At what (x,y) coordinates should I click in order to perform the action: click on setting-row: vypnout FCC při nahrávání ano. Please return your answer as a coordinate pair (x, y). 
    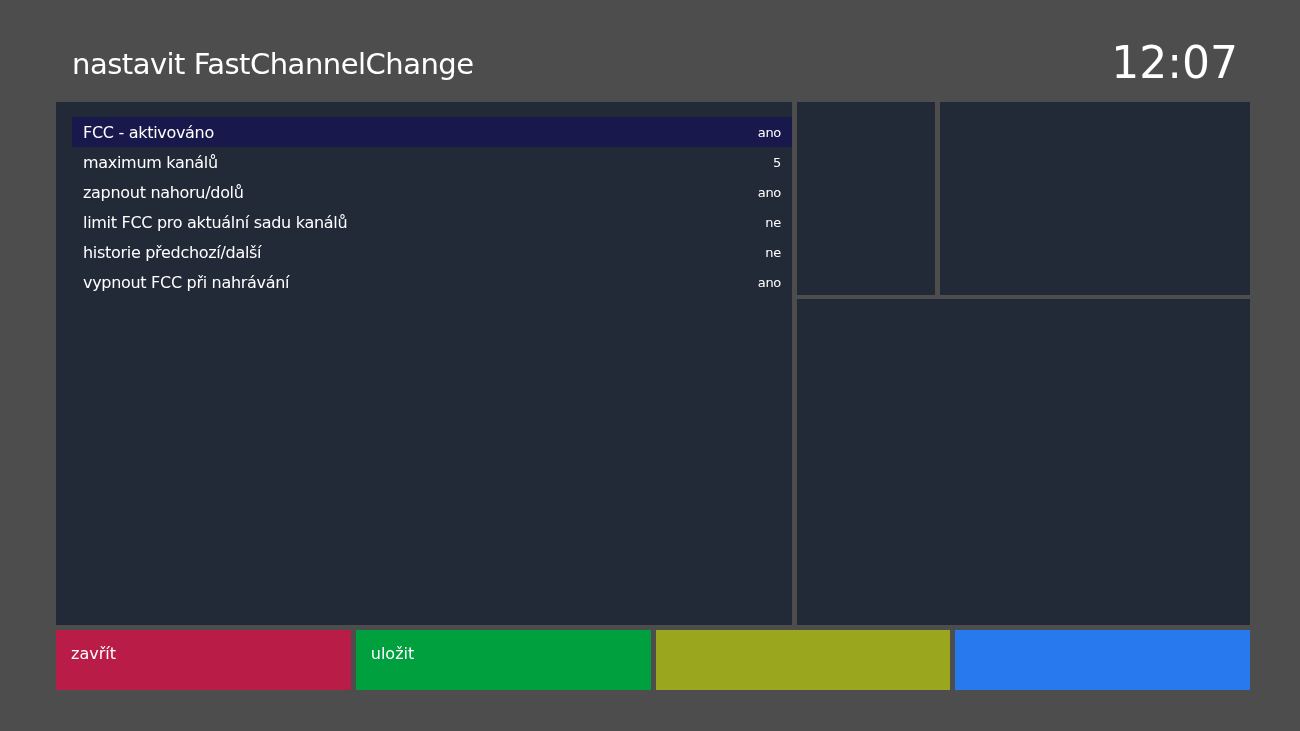
    Looking at the image, I should click on (432, 282).